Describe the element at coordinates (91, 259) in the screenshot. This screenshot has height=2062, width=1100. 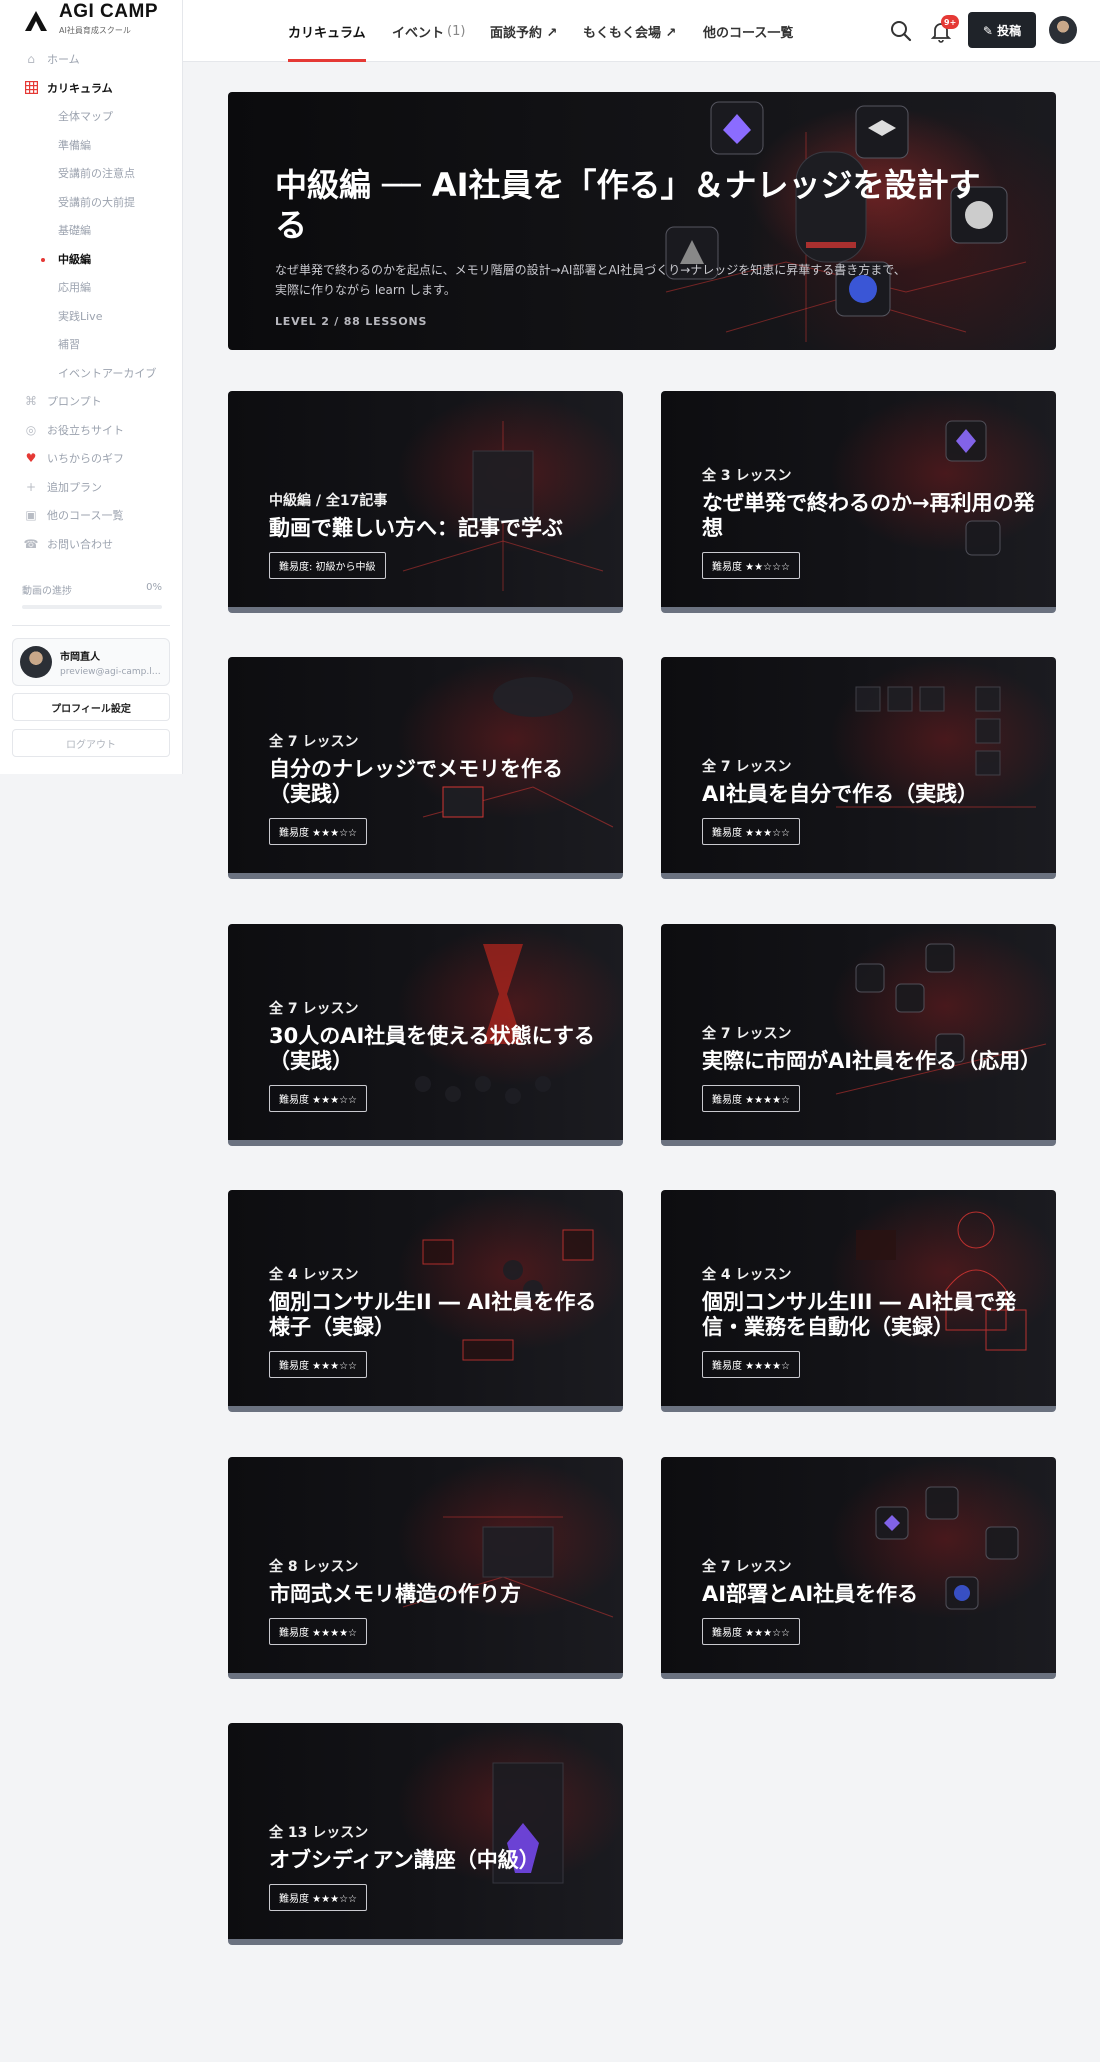
I see `sidebar-subitem-intermediate: 中級編` at that location.